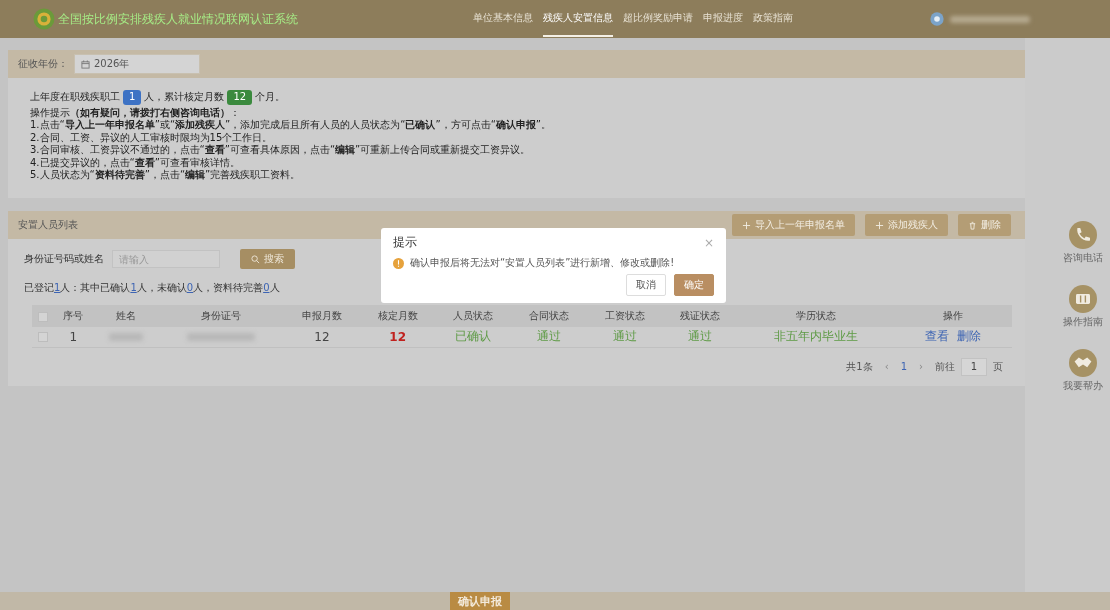 This screenshot has width=1110, height=610. Describe the element at coordinates (270, 97) in the screenshot. I see `summary-text: 个月。` at that location.